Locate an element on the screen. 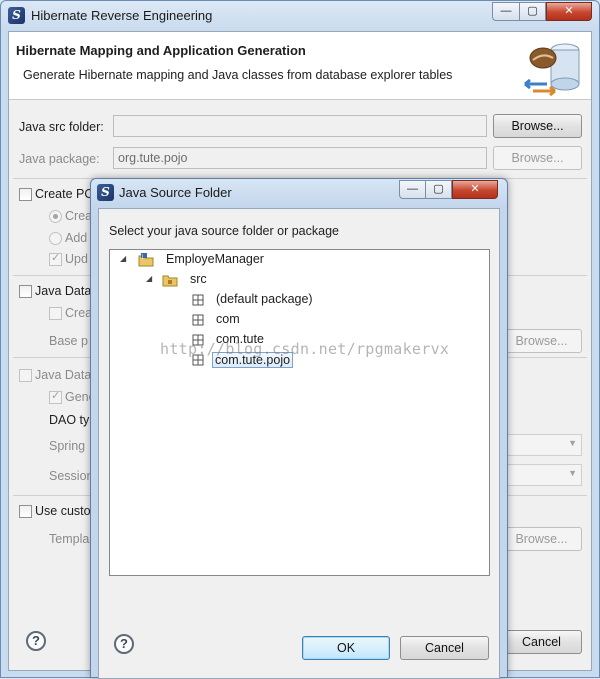 This screenshot has height=679, width=600. main-cancel-button: Cancel is located at coordinates (541, 642).